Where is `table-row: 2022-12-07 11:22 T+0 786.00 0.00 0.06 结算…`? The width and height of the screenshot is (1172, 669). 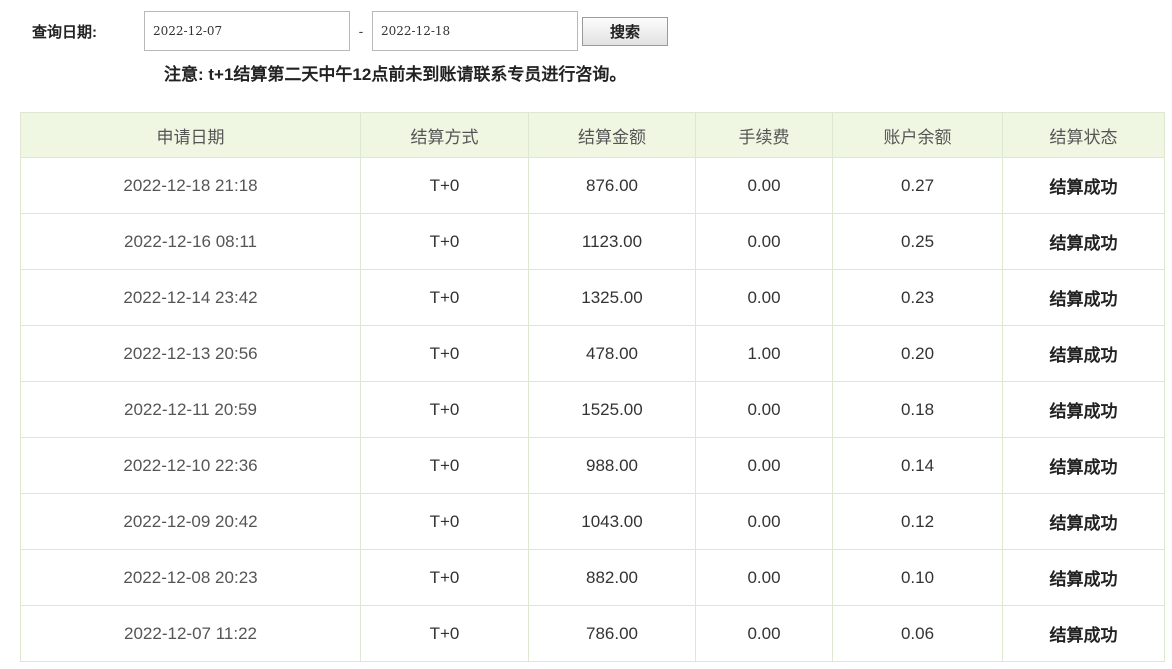
table-row: 2022-12-07 11:22 T+0 786.00 0.00 0.06 结算… is located at coordinates (592, 633).